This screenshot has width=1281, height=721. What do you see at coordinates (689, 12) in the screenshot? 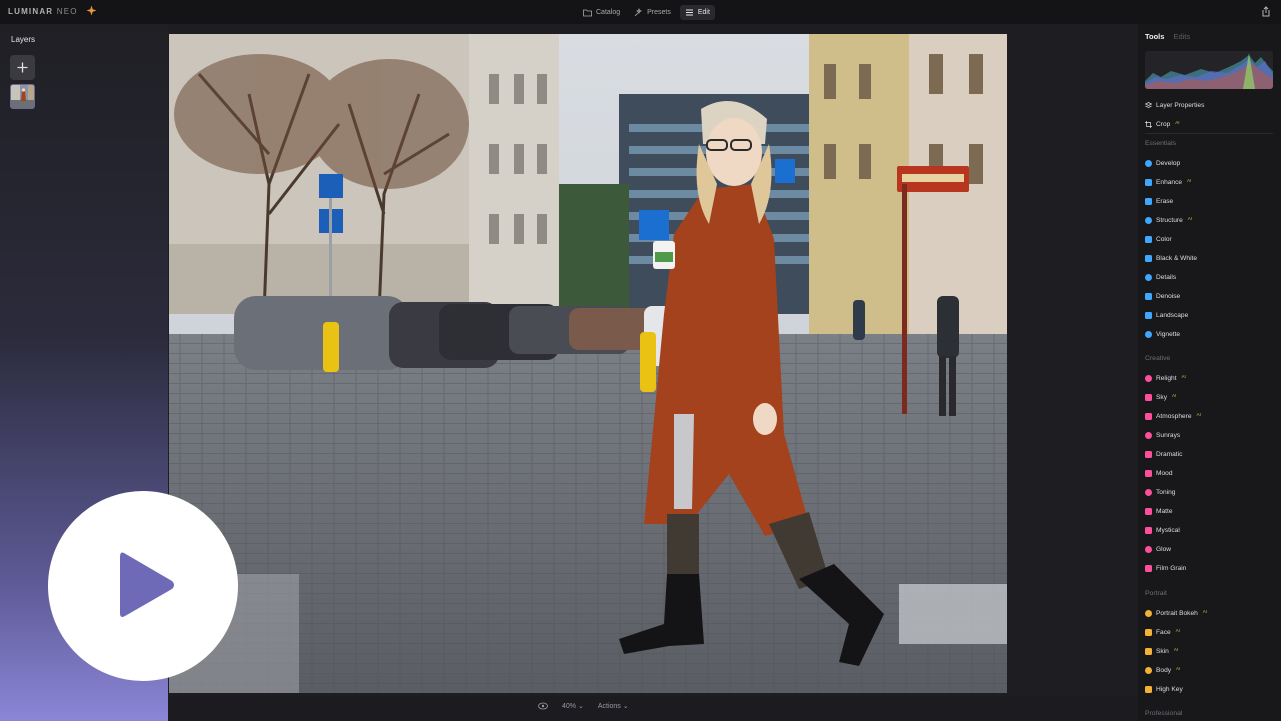
I see `sliders-icon` at bounding box center [689, 12].